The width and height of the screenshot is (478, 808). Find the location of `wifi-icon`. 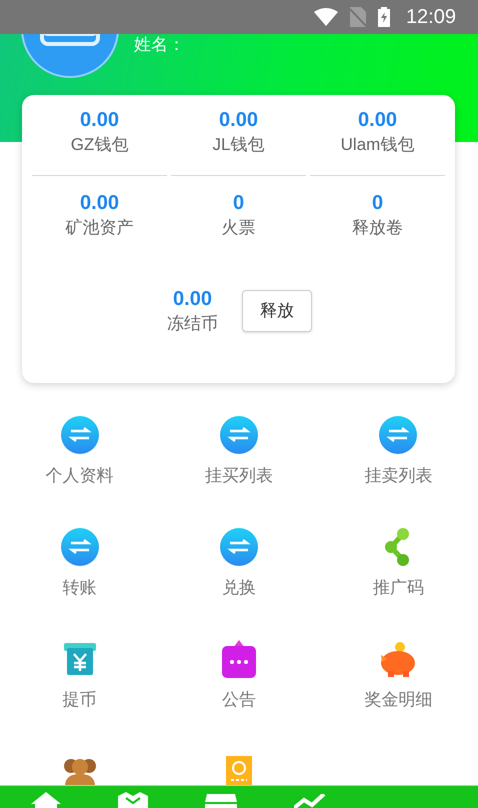

wifi-icon is located at coordinates (326, 17).